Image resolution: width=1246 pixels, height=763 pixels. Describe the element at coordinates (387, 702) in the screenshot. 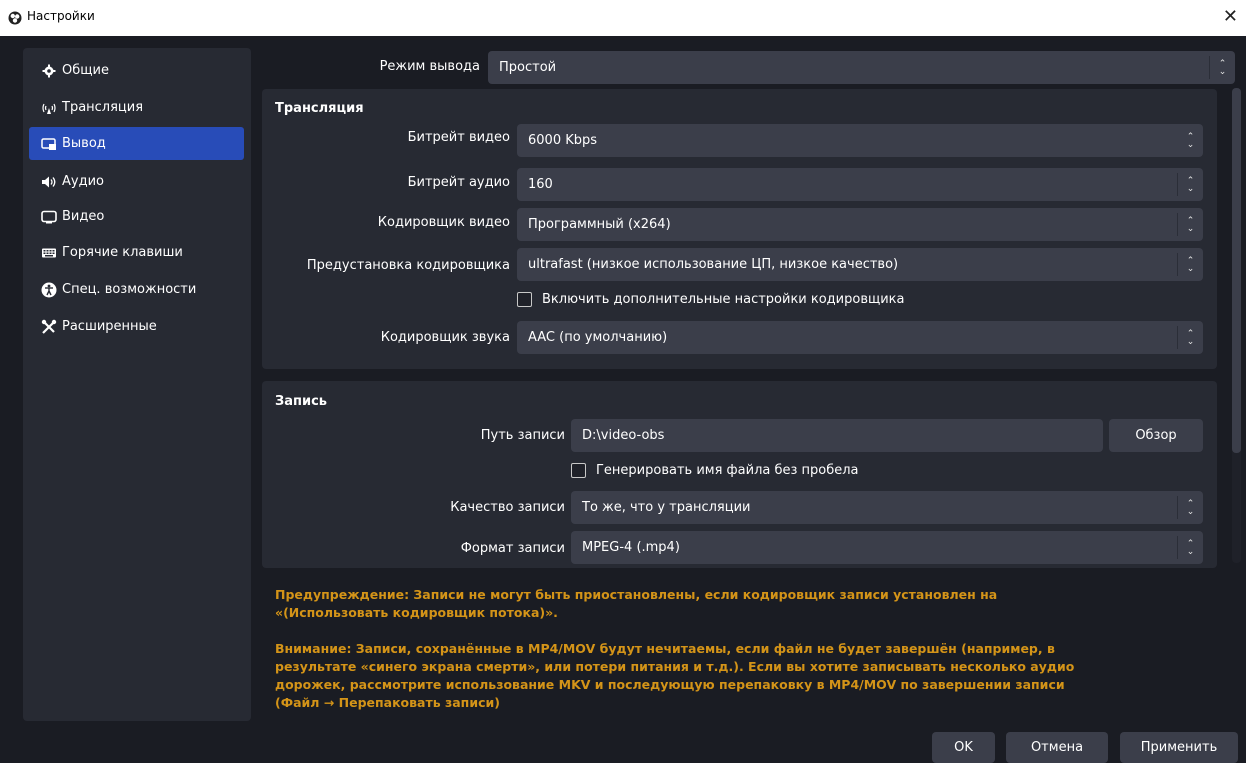

I see `warning-line: (Файл → Перепаковать записи)` at that location.